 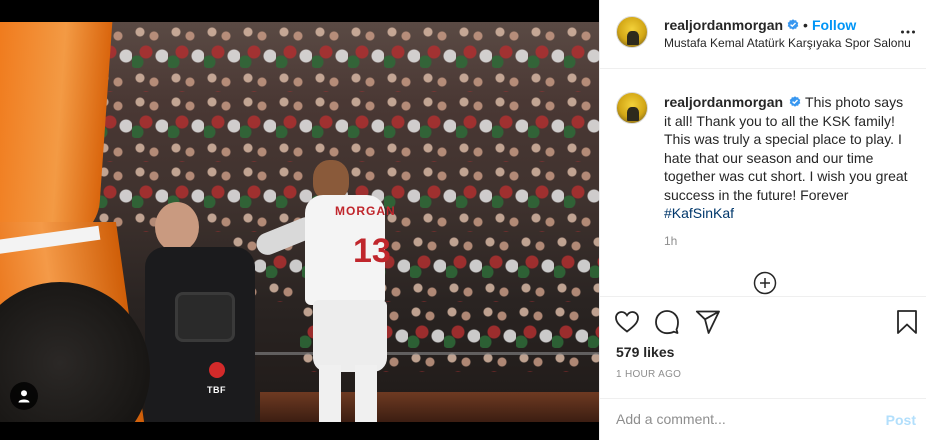 I want to click on photographer-head, so click(x=177, y=227).